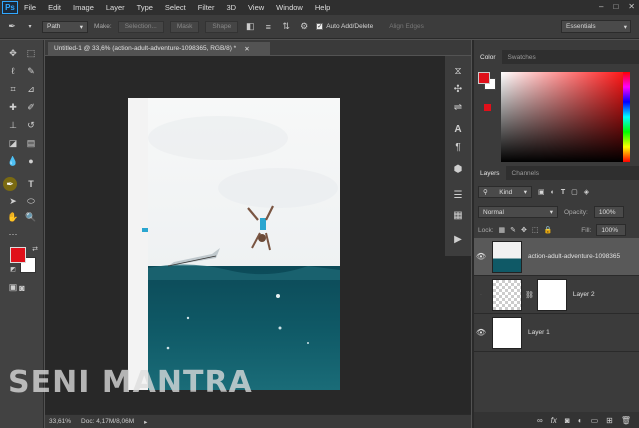  I want to click on hand-tool-icon: ✋, so click(13, 217).